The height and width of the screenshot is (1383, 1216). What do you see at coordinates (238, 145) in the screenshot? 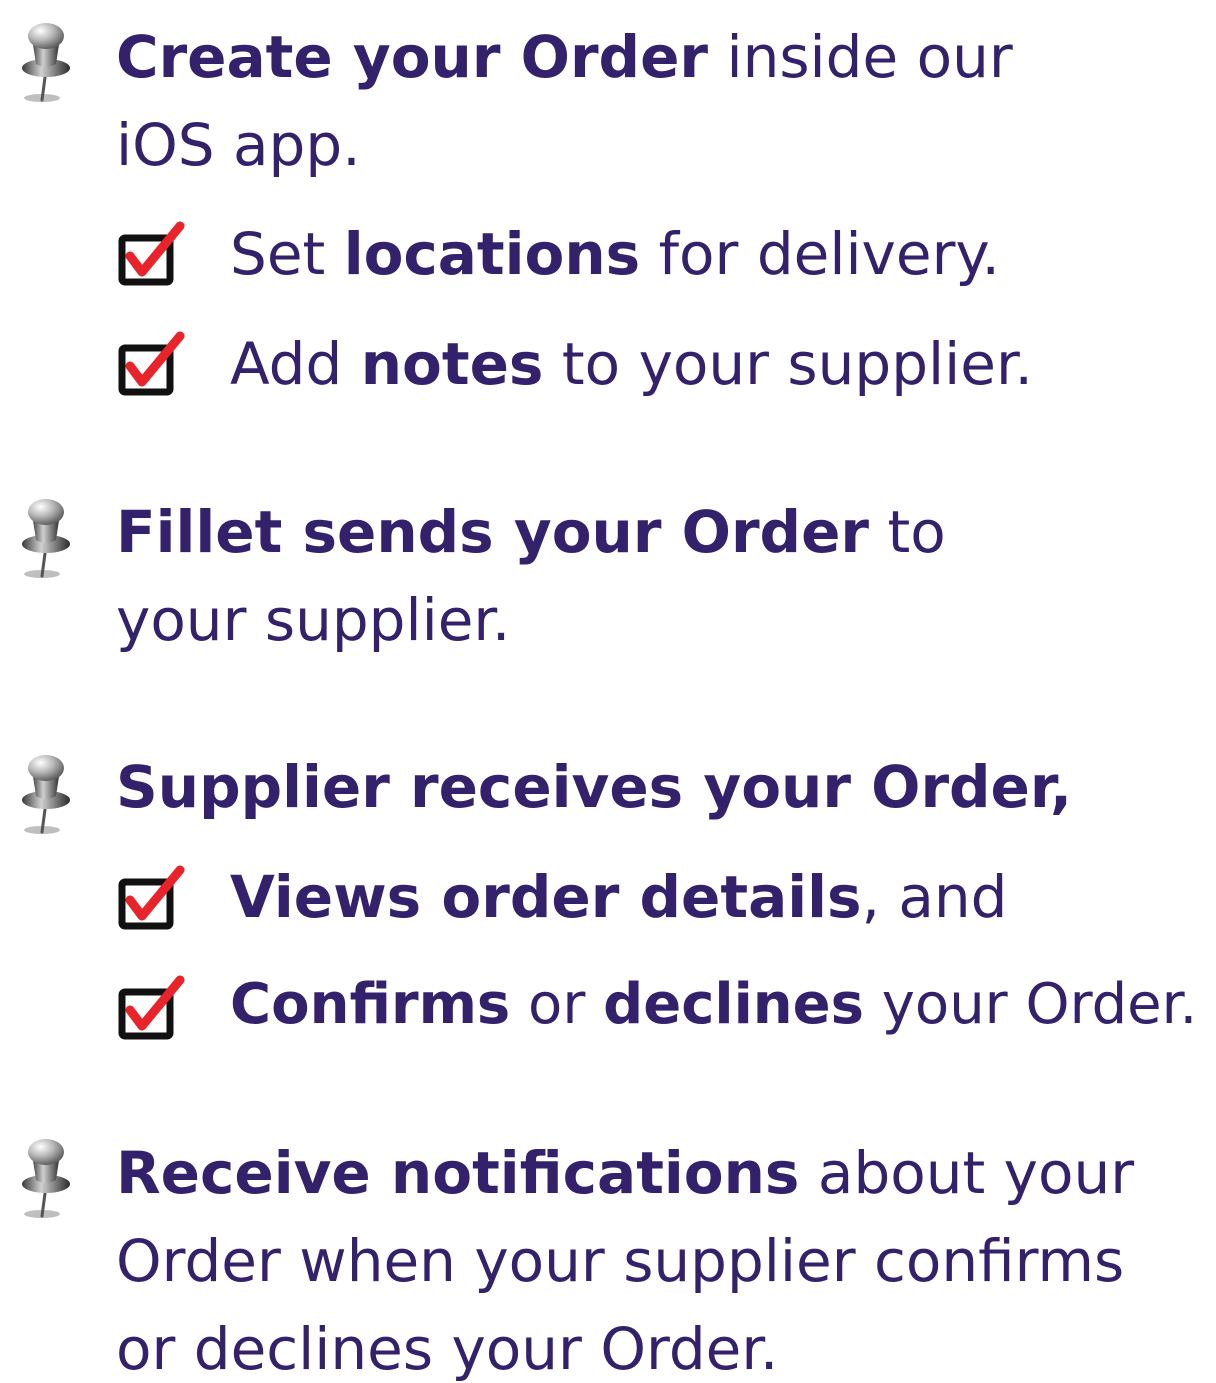
I see `step-1-text: iOS app.` at bounding box center [238, 145].